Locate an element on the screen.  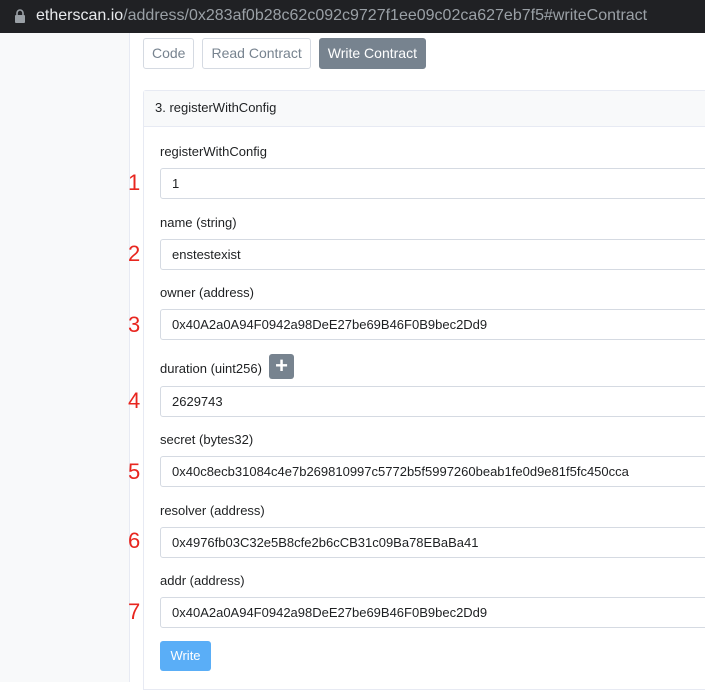
field-label-secret: secret (bytes32) is located at coordinates (207, 439).